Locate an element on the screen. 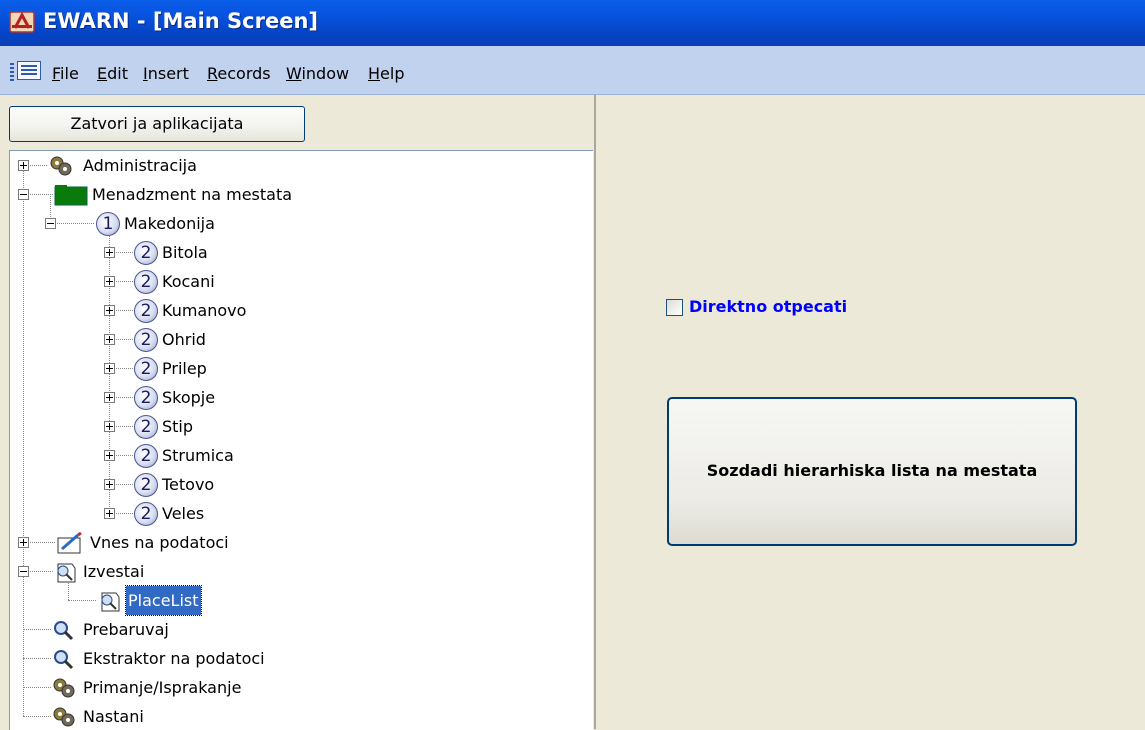  tree-item-city: 2 Ohrid is located at coordinates (300, 339).